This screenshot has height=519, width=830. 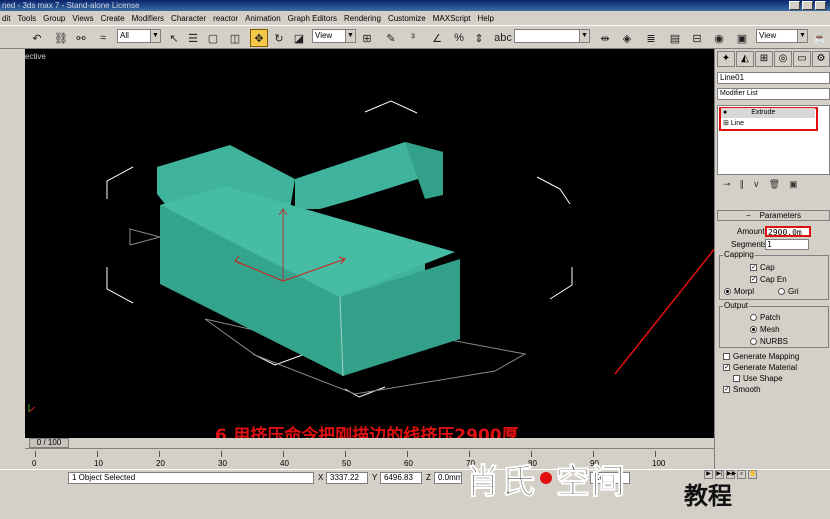 What do you see at coordinates (174, 38) in the screenshot?
I see `select-object-icon: ↖` at bounding box center [174, 38].